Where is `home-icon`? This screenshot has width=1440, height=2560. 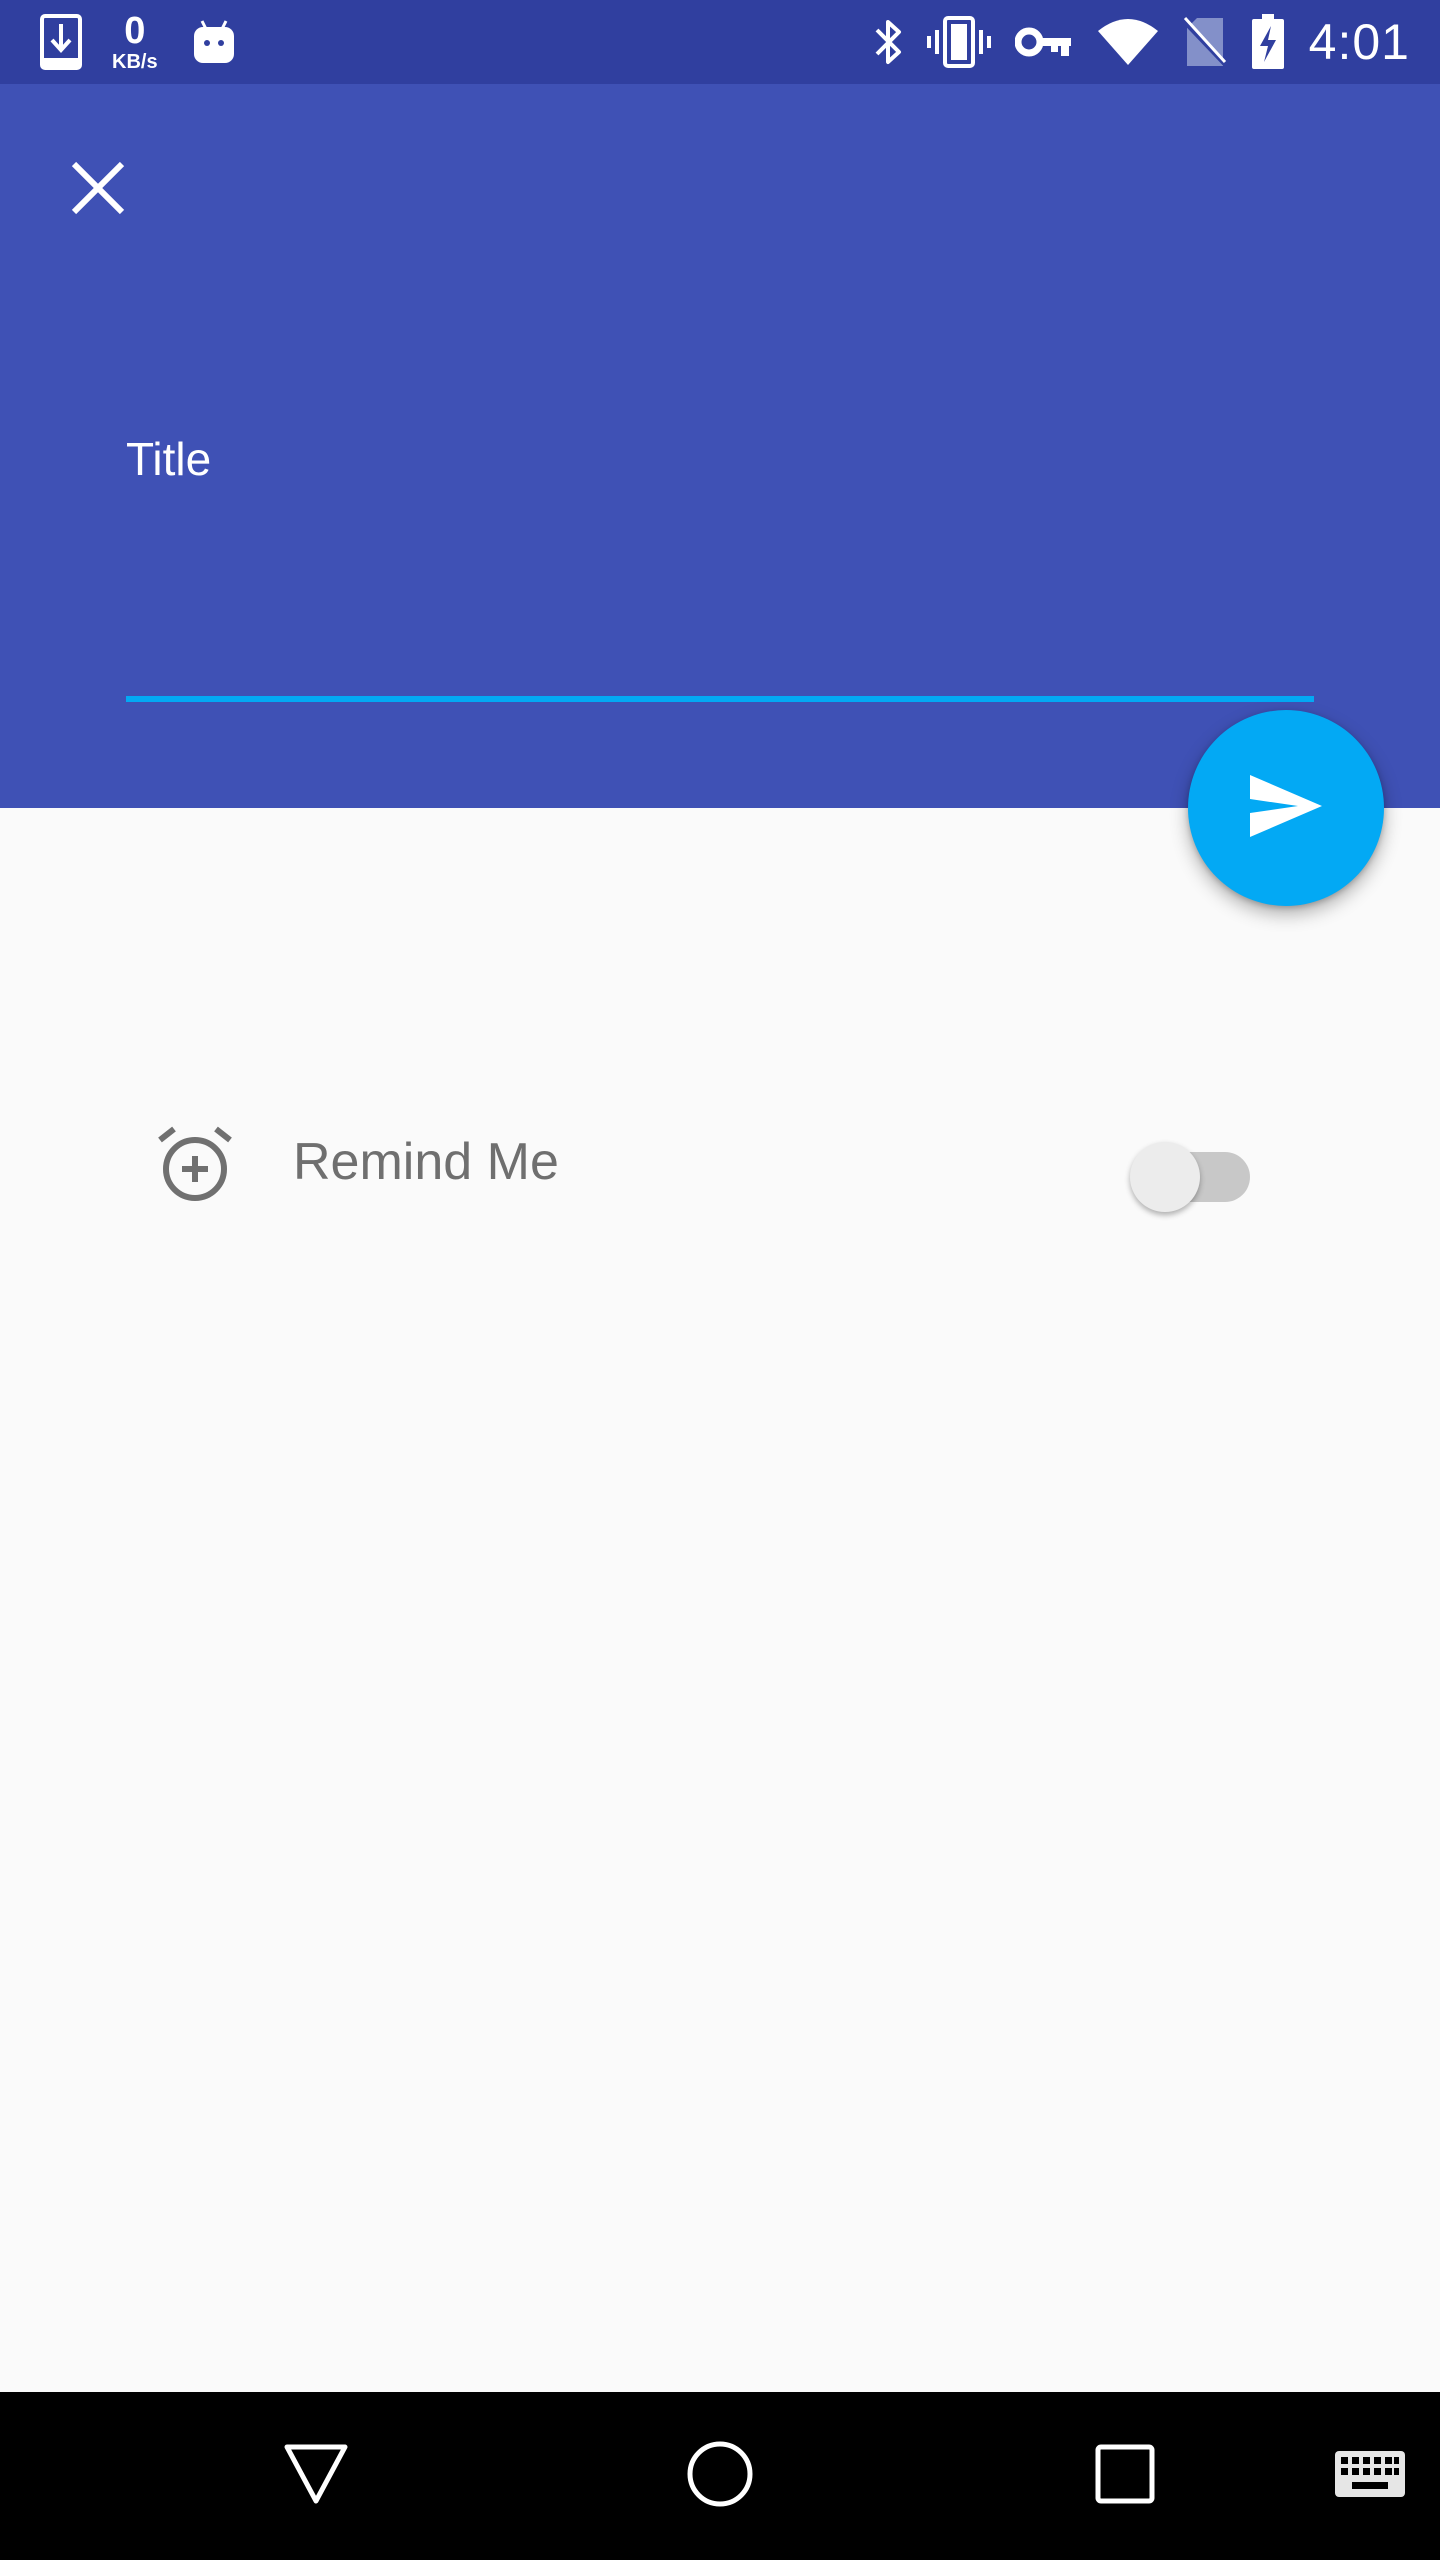 home-icon is located at coordinates (720, 2476).